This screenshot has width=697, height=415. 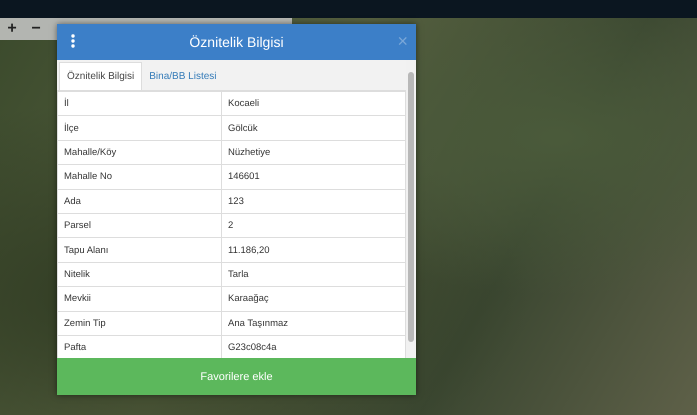 What do you see at coordinates (314, 177) in the screenshot?
I see `attribute-value: 146601` at bounding box center [314, 177].